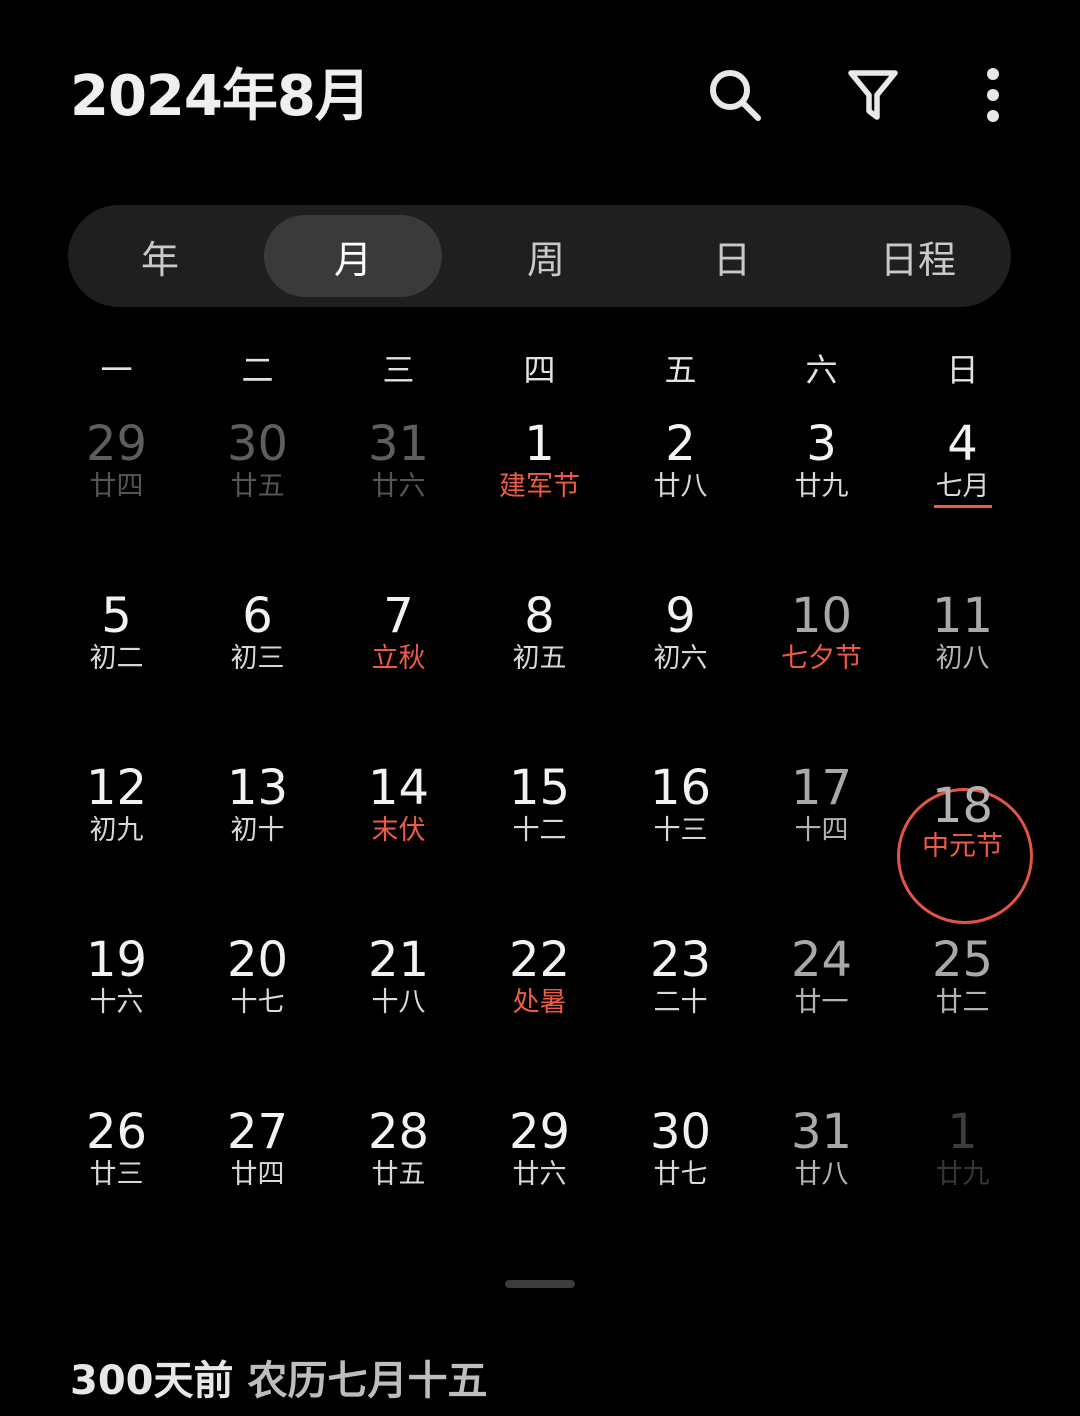  Describe the element at coordinates (962, 960) in the screenshot. I see `day-number: 25` at that location.